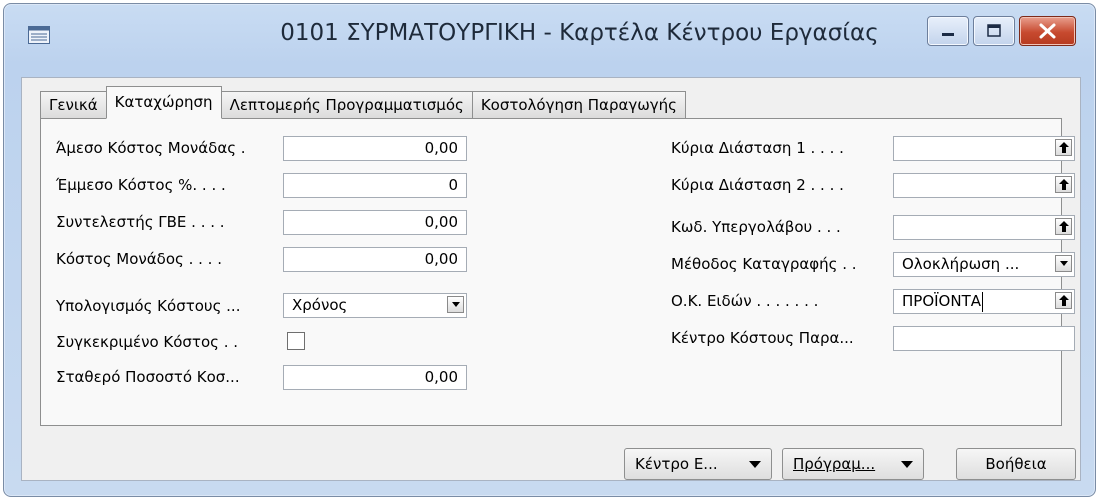 The image size is (1105, 504). Describe the element at coordinates (756, 227) in the screenshot. I see `subcontractor-label: Κωδ. Υπεργολάβου . . .` at that location.